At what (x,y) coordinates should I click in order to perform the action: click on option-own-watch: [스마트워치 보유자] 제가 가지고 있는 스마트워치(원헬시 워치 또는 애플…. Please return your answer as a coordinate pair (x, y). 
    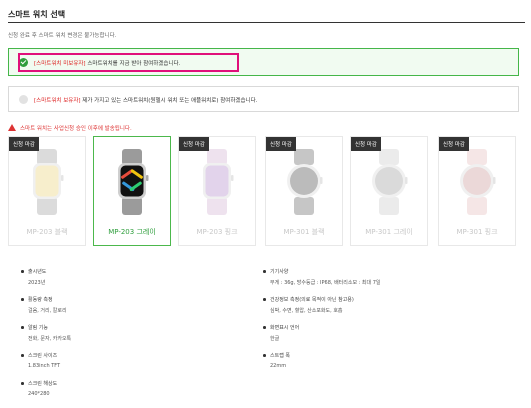
    Looking at the image, I should click on (263, 99).